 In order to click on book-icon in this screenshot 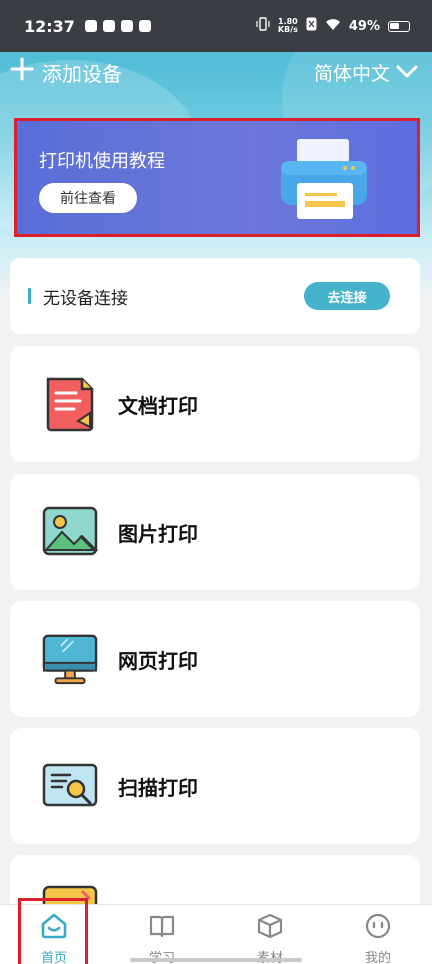, I will do `click(162, 928)`.